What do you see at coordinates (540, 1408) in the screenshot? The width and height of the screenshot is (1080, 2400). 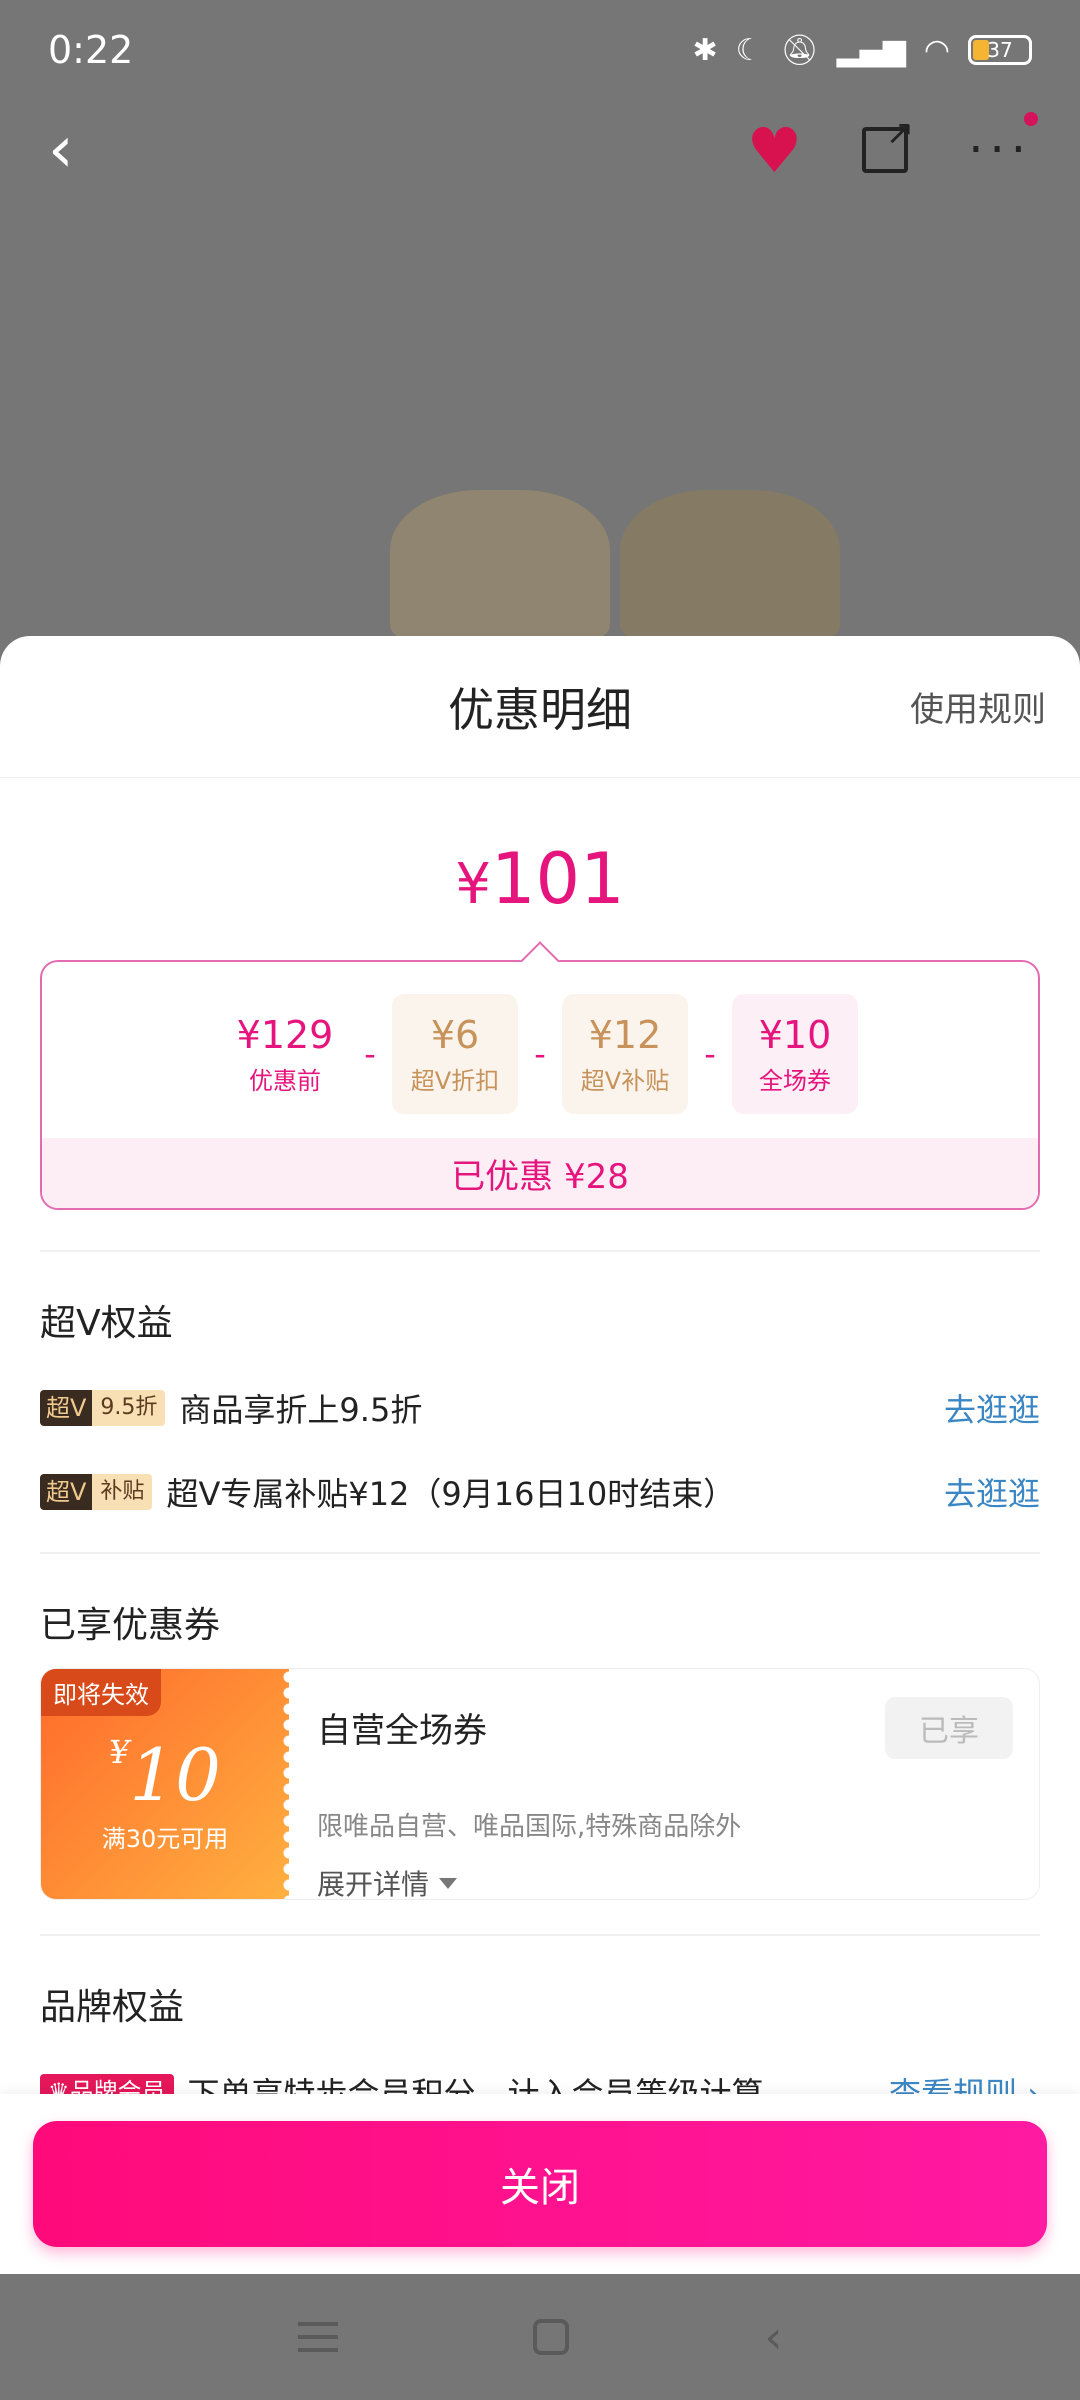 I see `vip-perk-row: 超V 9.5折 商品享折上9.5折 去逛逛` at bounding box center [540, 1408].